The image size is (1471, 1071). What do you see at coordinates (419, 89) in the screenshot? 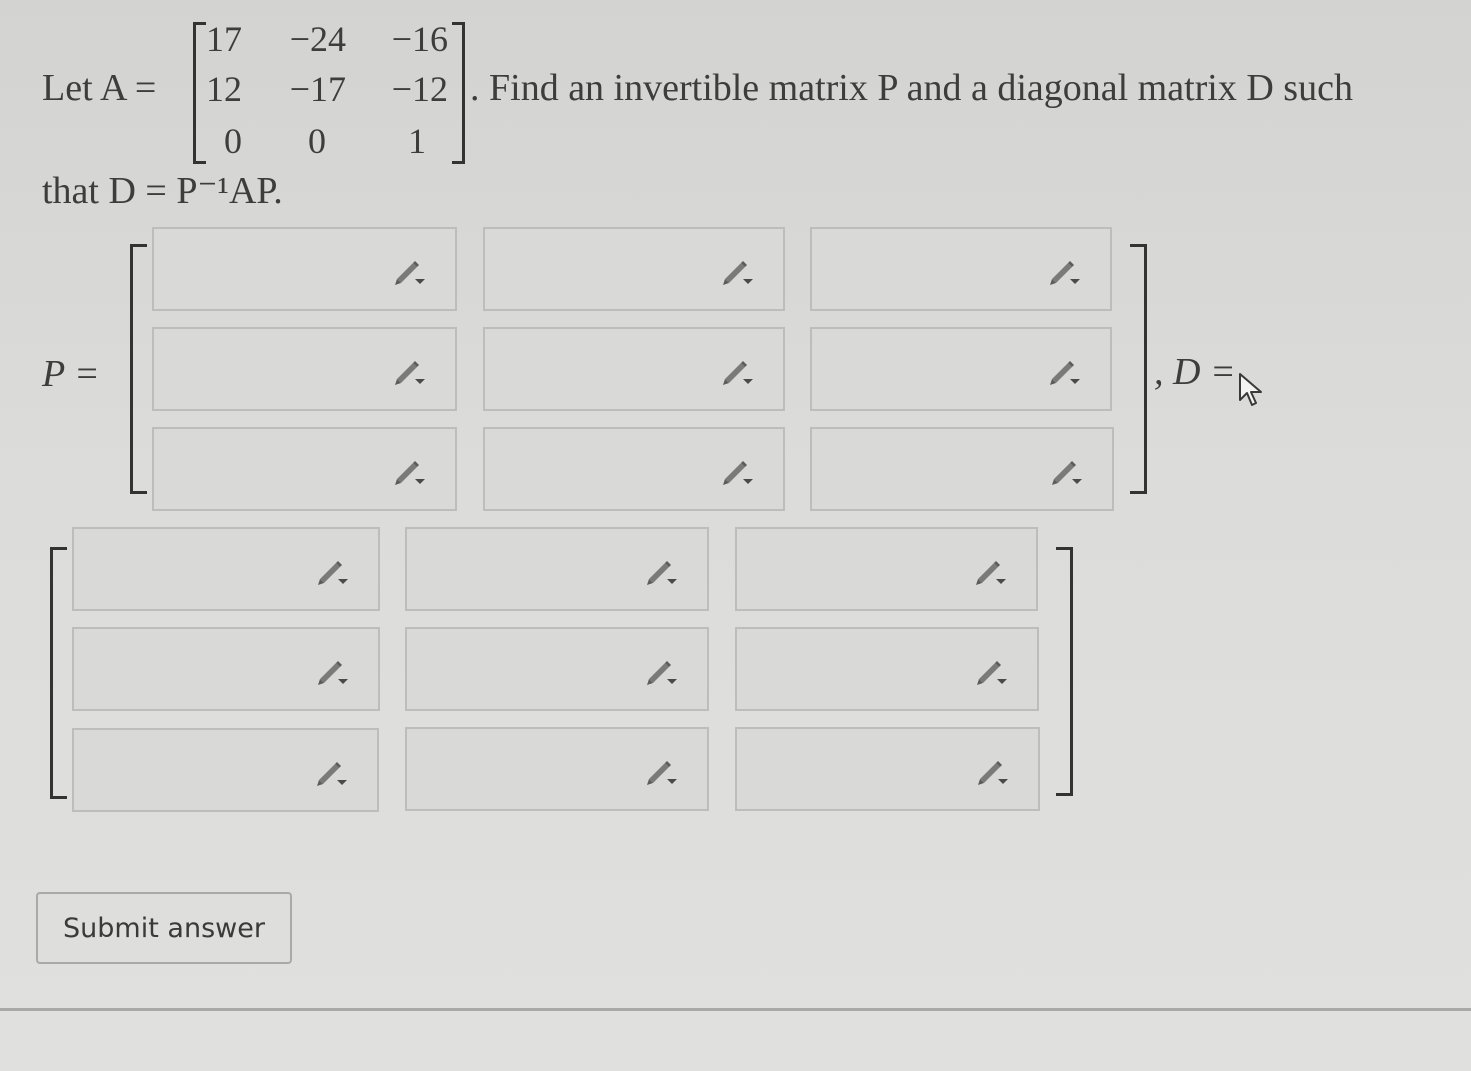
I see `matrix-a-cell: −12` at bounding box center [419, 89].